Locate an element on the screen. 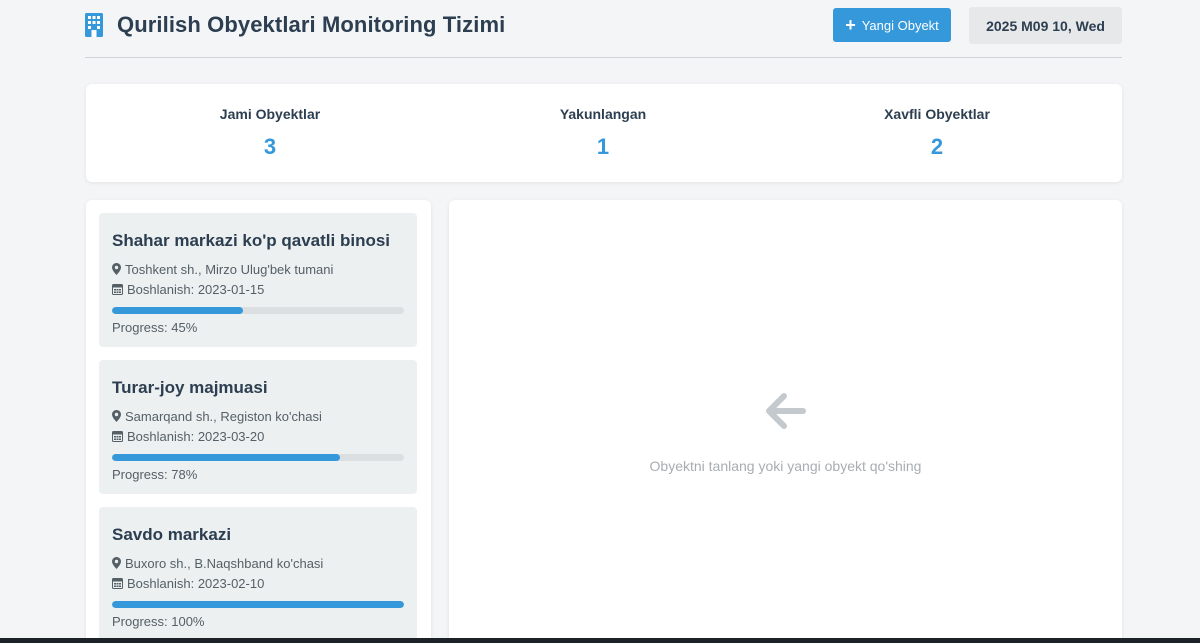 The height and width of the screenshot is (643, 1200). progress-text: Progress: 100% is located at coordinates (158, 621).